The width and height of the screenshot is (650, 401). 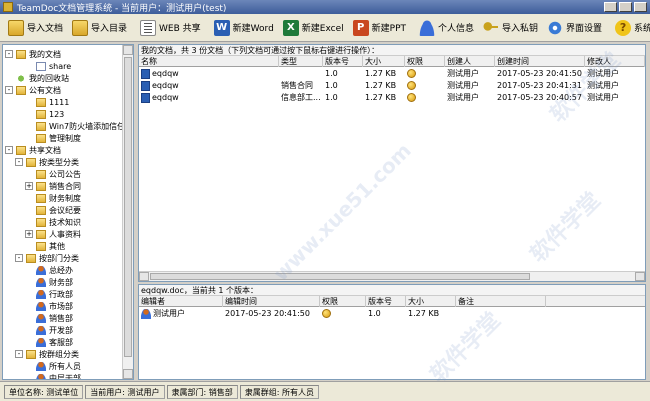 I want to click on column-header: 编辑者, so click(x=181, y=301).